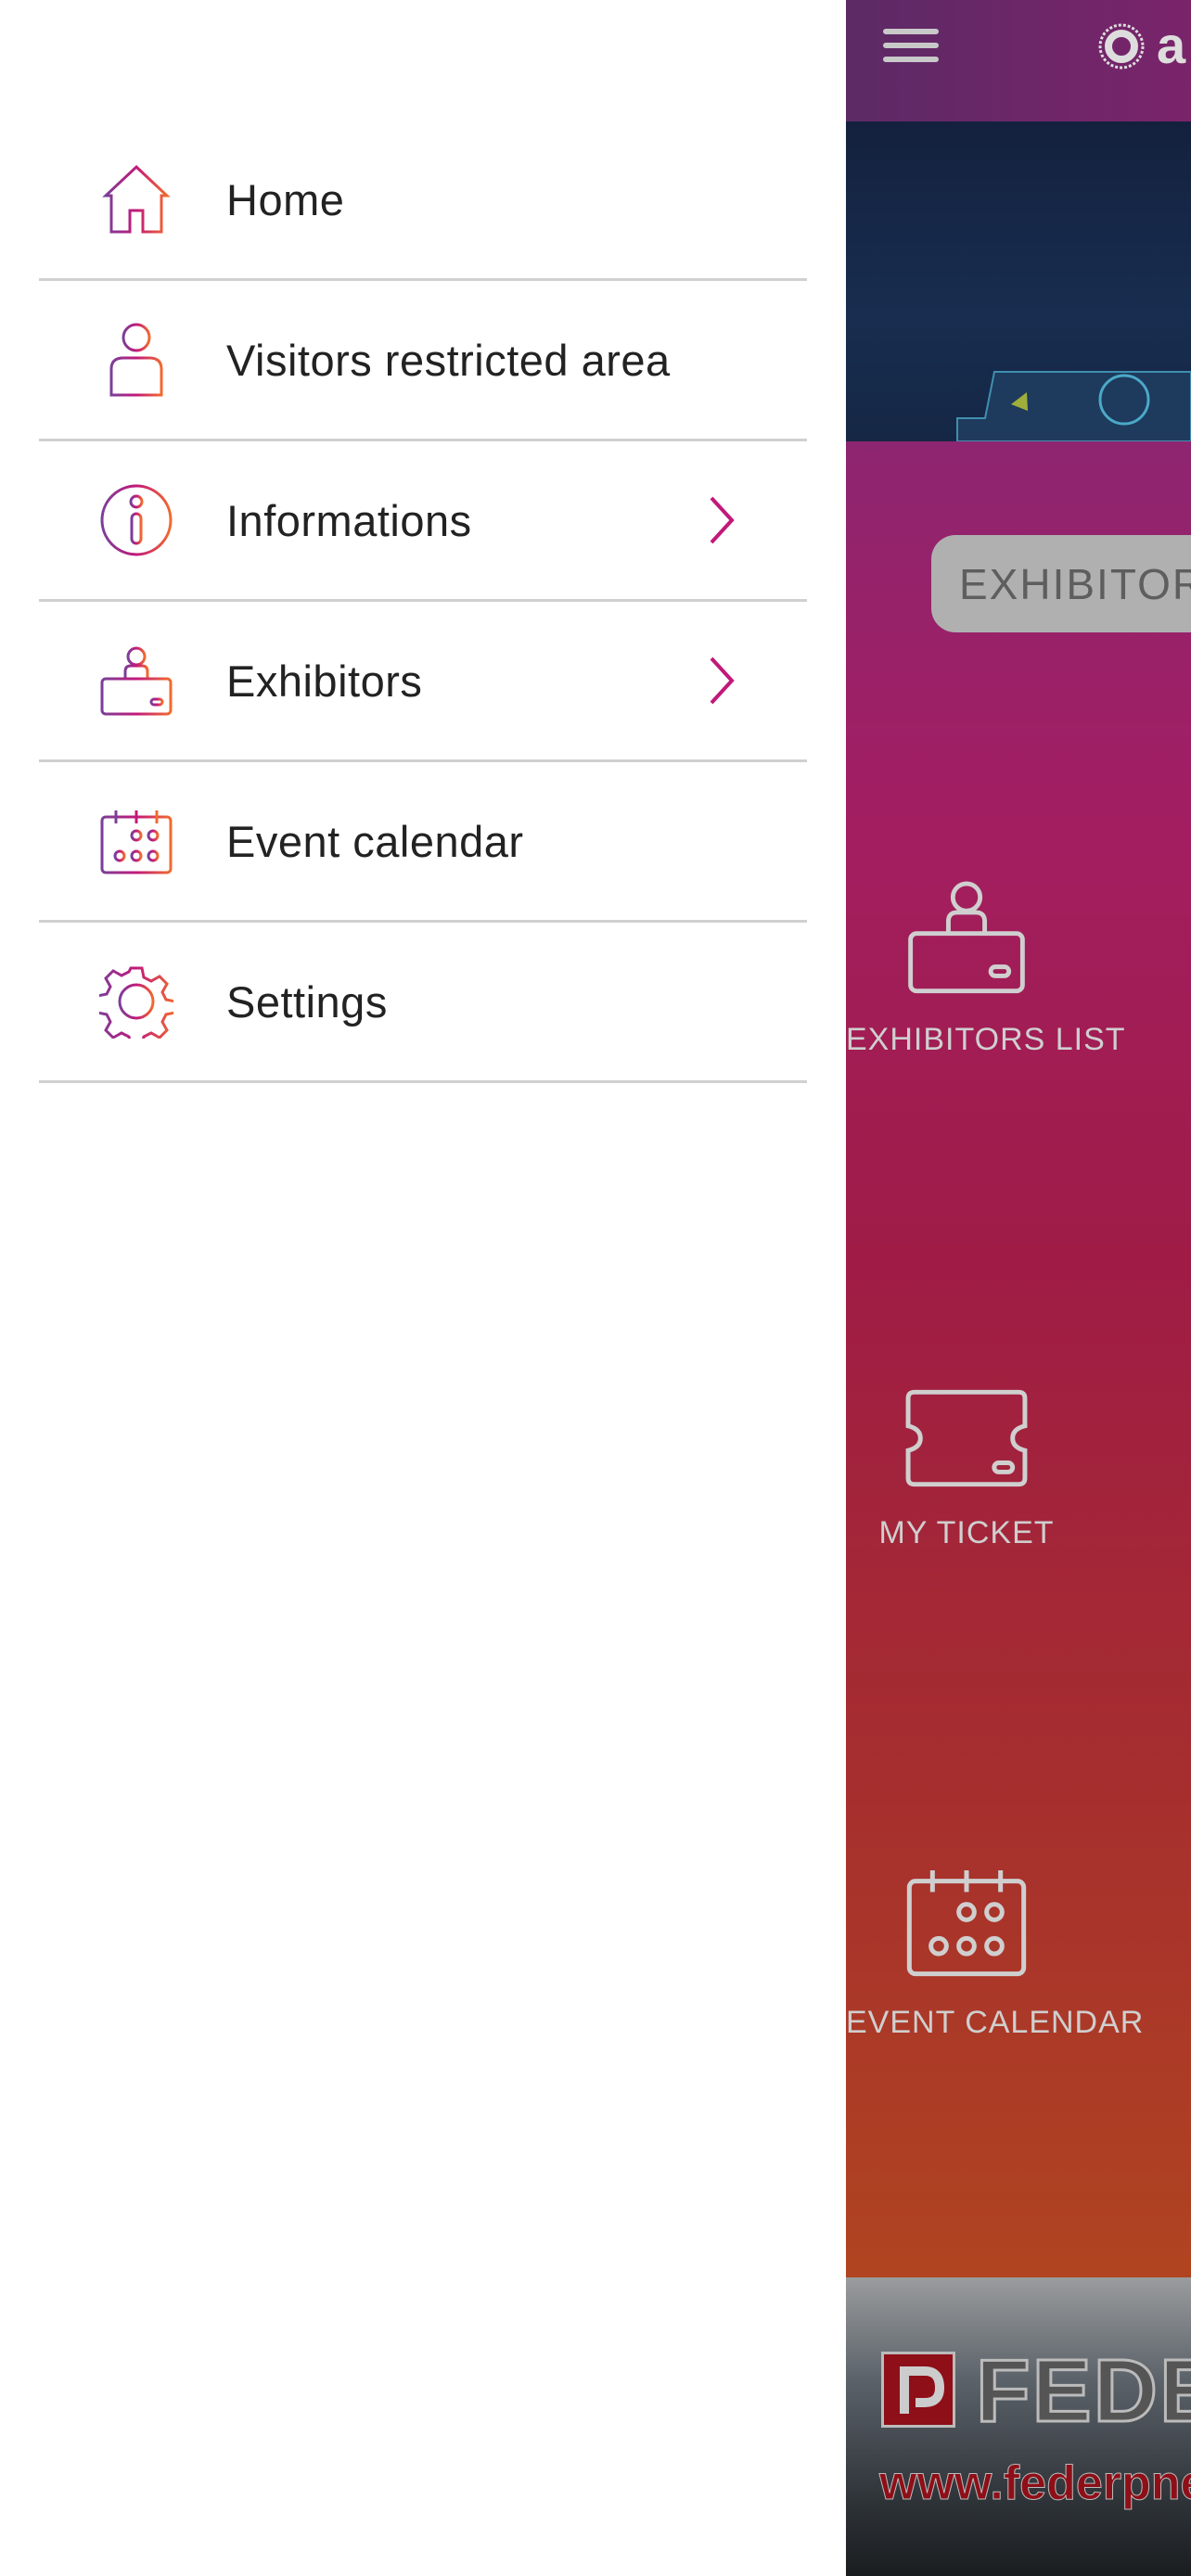 The height and width of the screenshot is (2576, 1191). What do you see at coordinates (1034, 2484) in the screenshot?
I see `sponsor-url: www.federpneus` at bounding box center [1034, 2484].